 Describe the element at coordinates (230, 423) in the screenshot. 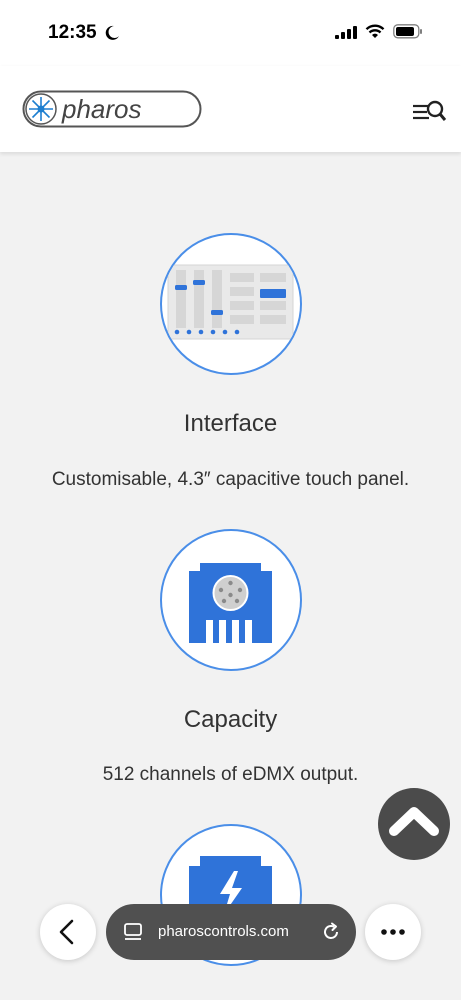

I see `feature-title-interface: Interface` at that location.